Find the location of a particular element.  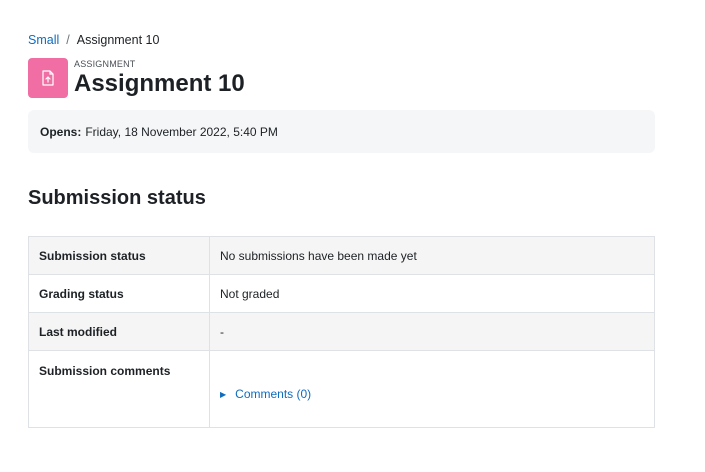

comments-link-label: Comments (0) is located at coordinates (273, 394).